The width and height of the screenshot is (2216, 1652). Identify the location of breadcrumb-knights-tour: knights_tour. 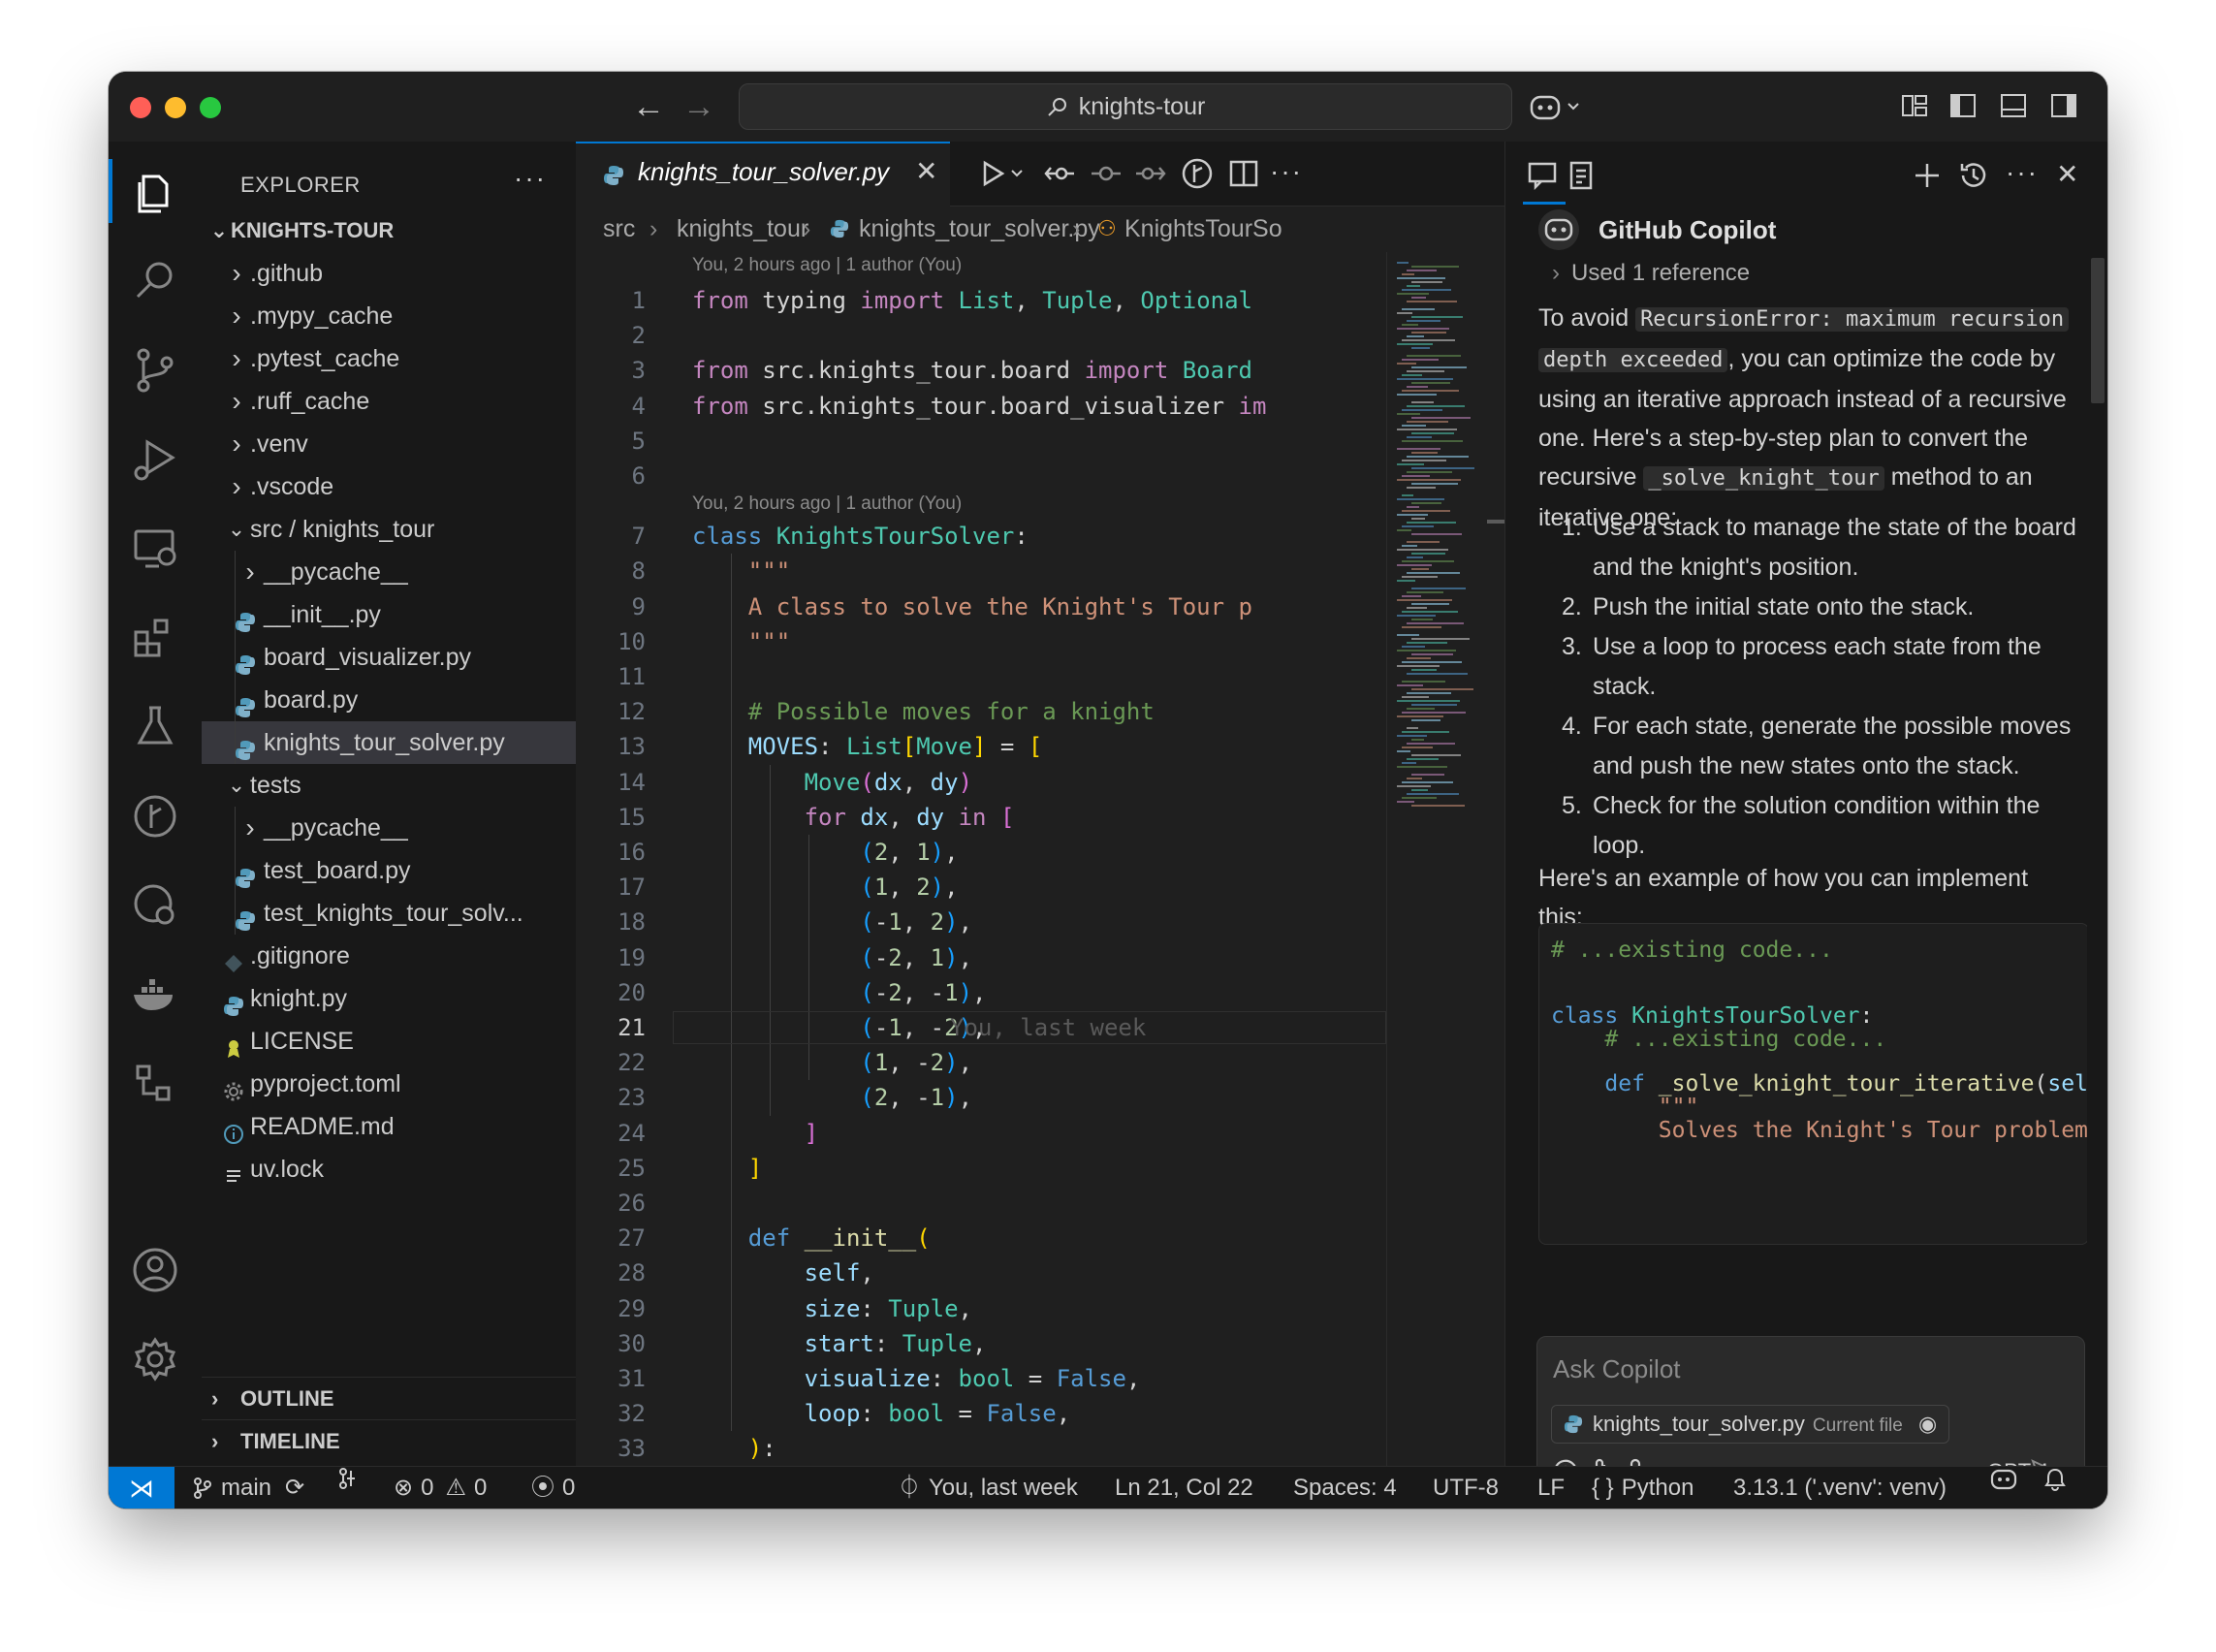
(742, 229).